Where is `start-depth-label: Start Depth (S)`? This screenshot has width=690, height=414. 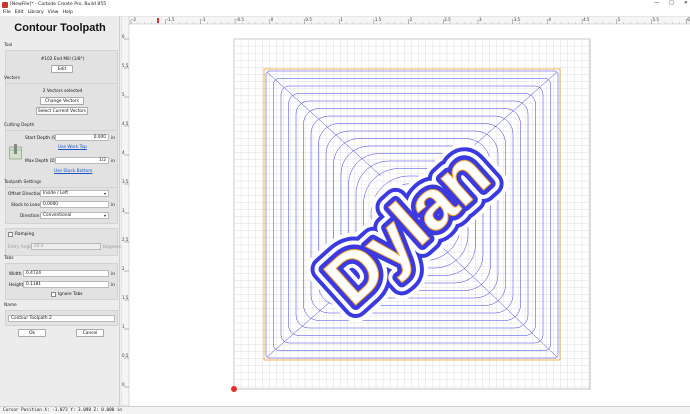
start-depth-label: Start Depth (S) is located at coordinates (41, 138).